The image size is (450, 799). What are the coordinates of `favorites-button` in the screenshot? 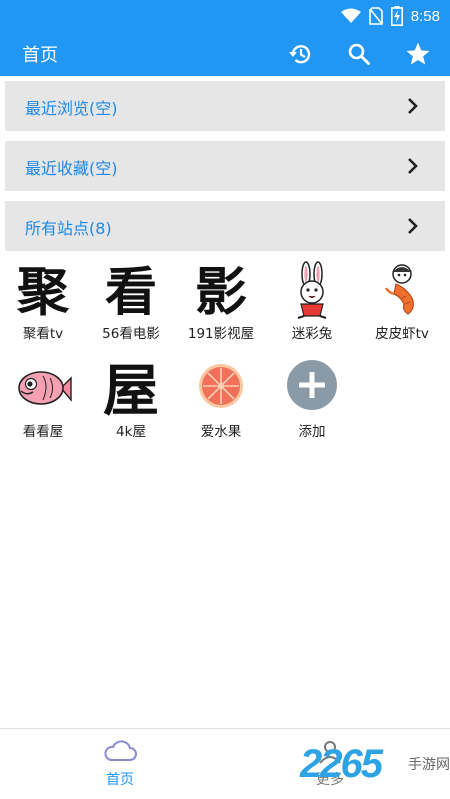 It's located at (418, 54).